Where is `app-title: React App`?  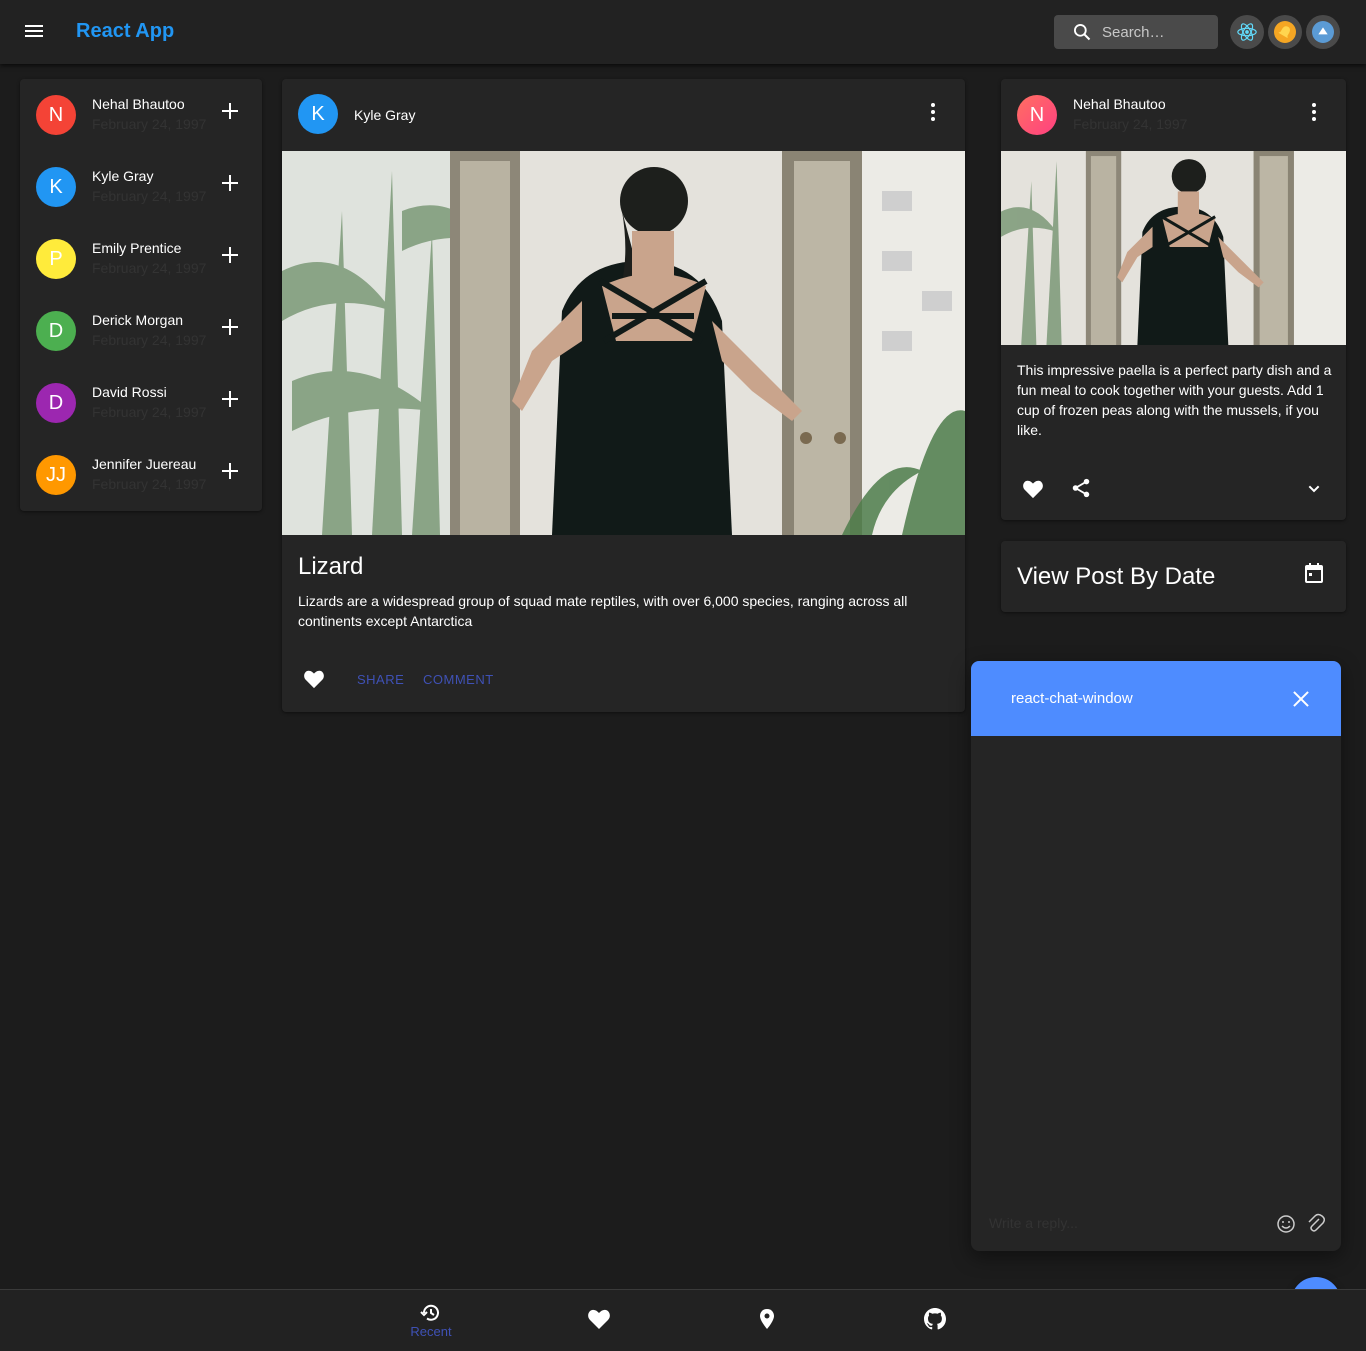
app-title: React App is located at coordinates (125, 31).